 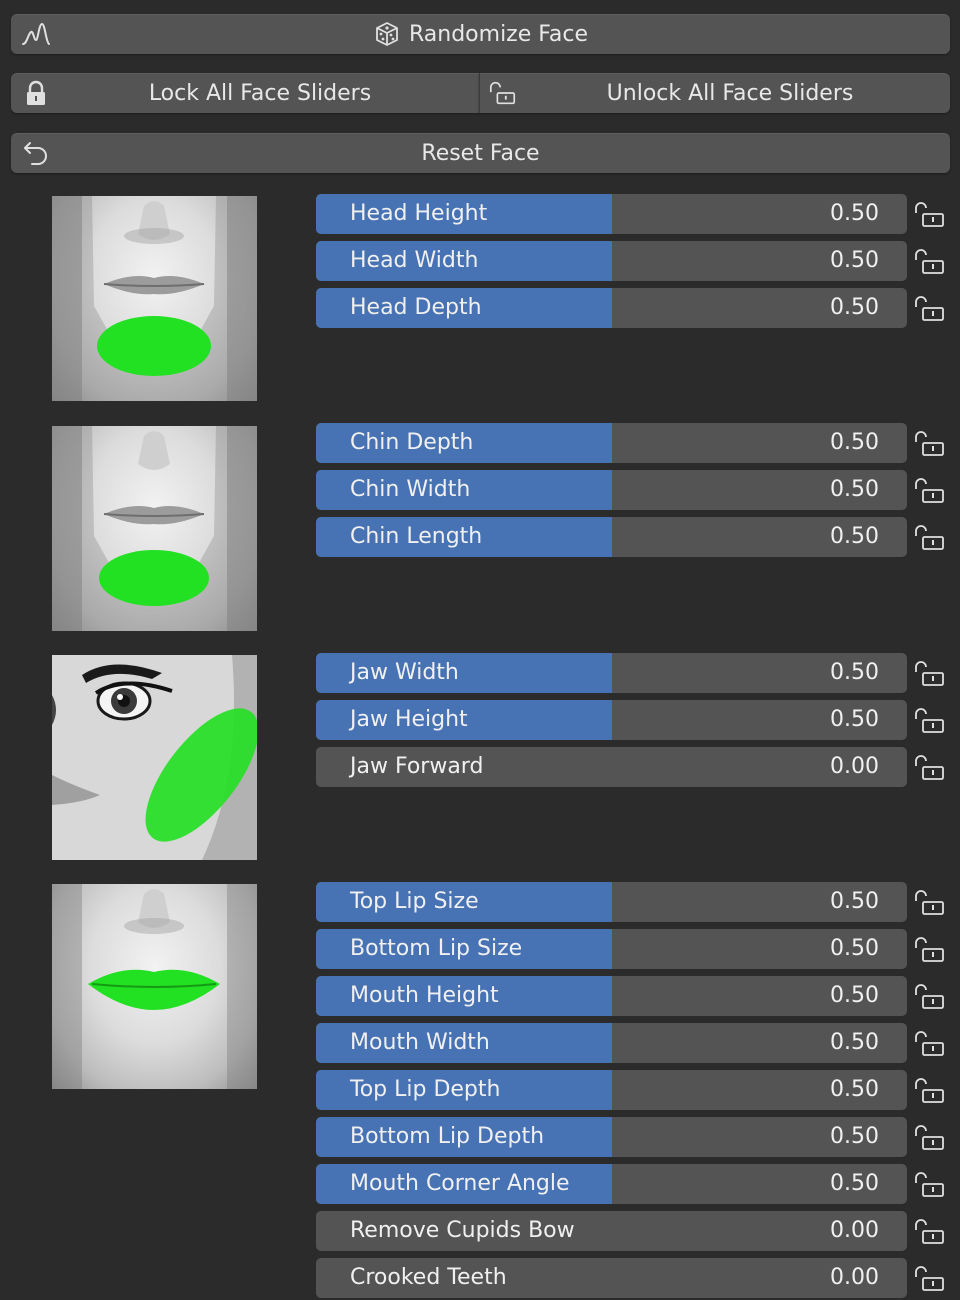 What do you see at coordinates (611, 1090) in the screenshot?
I see `slider-top-lip-depth: Top Lip Depth 0.50` at bounding box center [611, 1090].